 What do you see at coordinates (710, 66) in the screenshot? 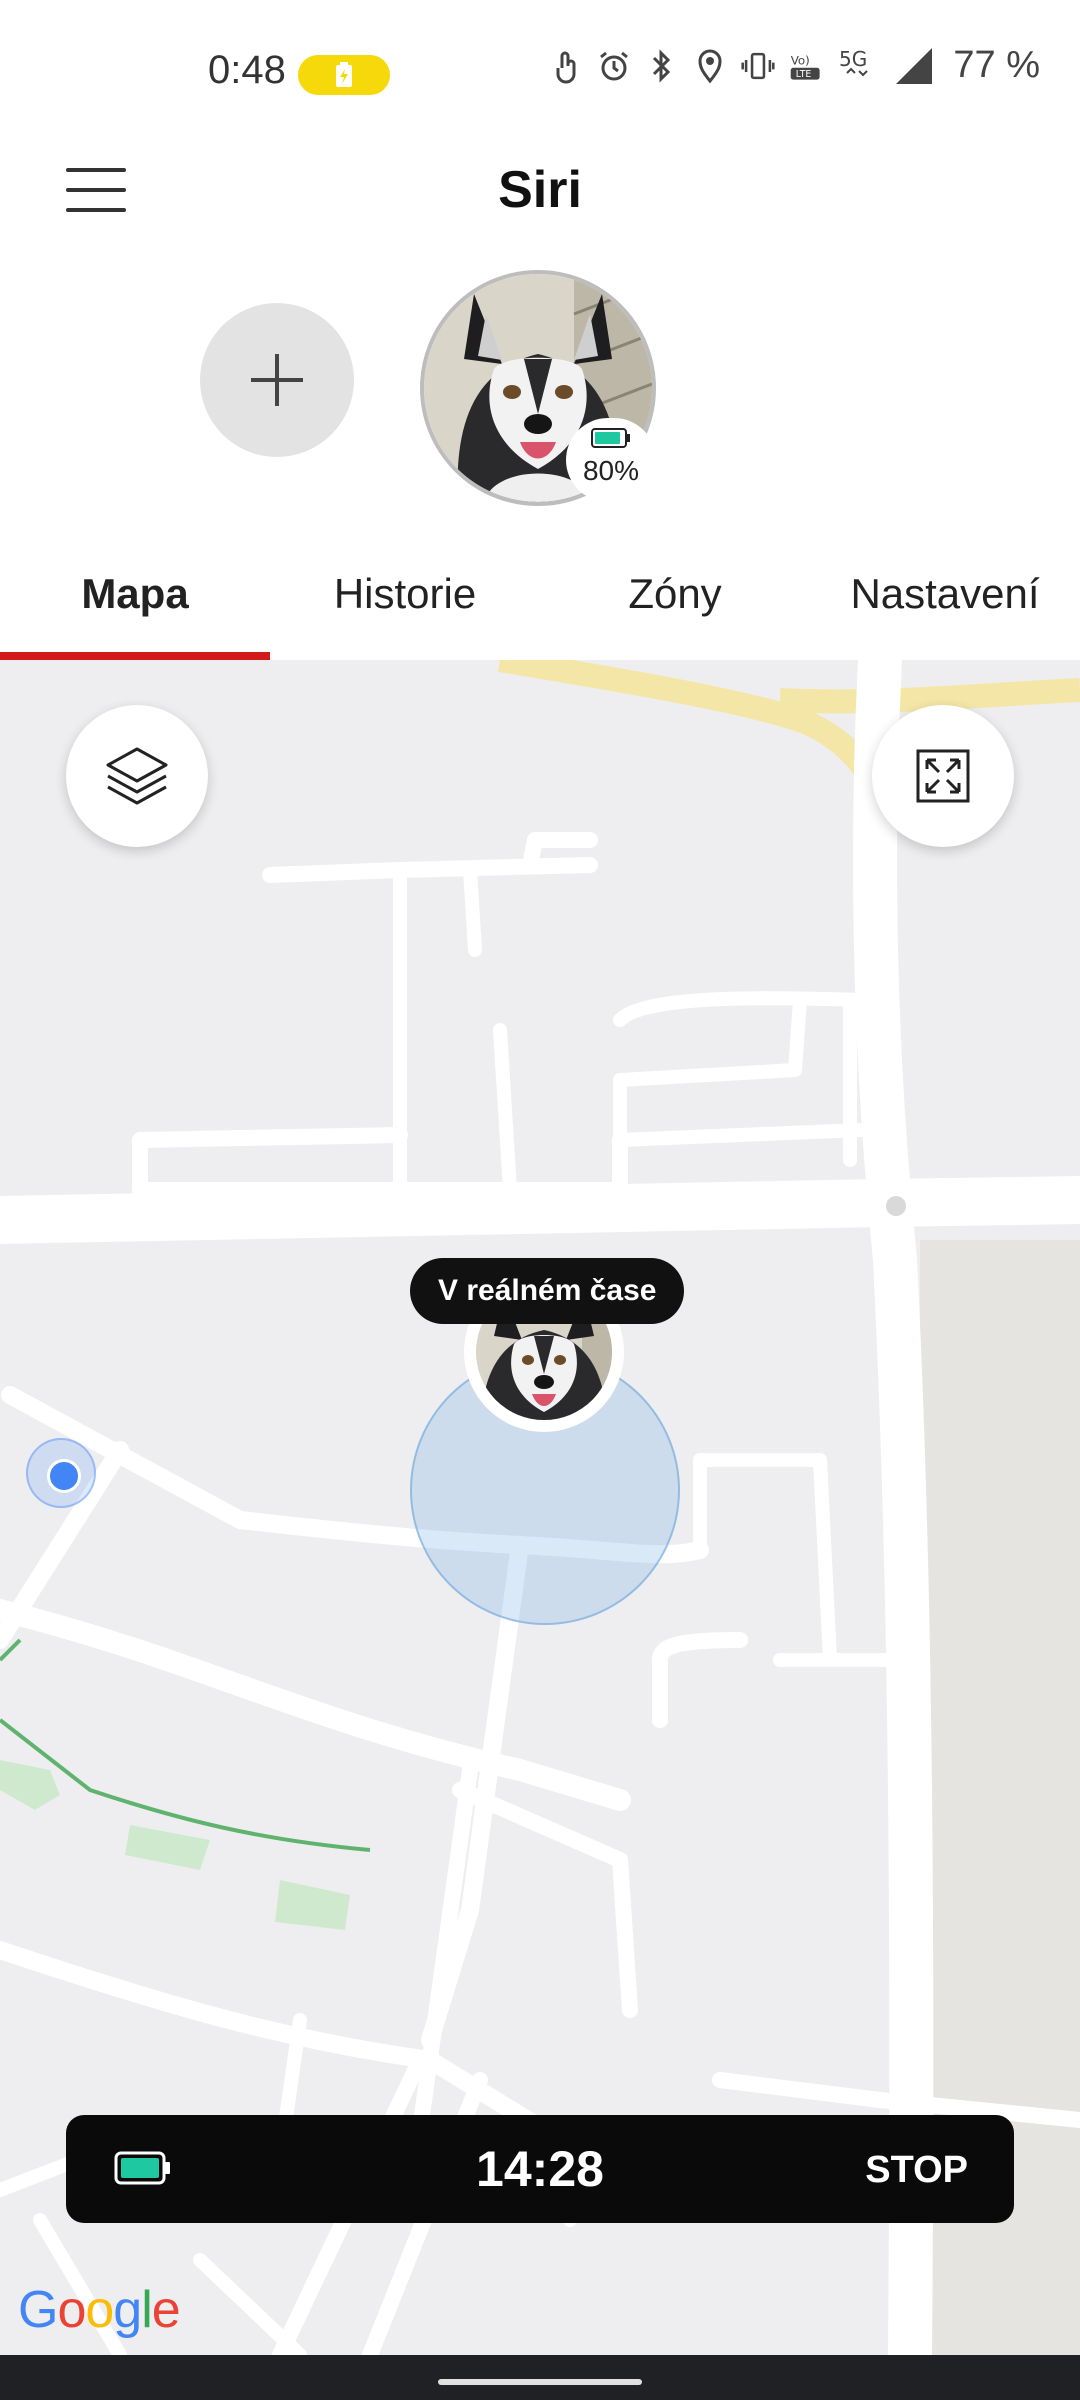
I see `location-icon` at bounding box center [710, 66].